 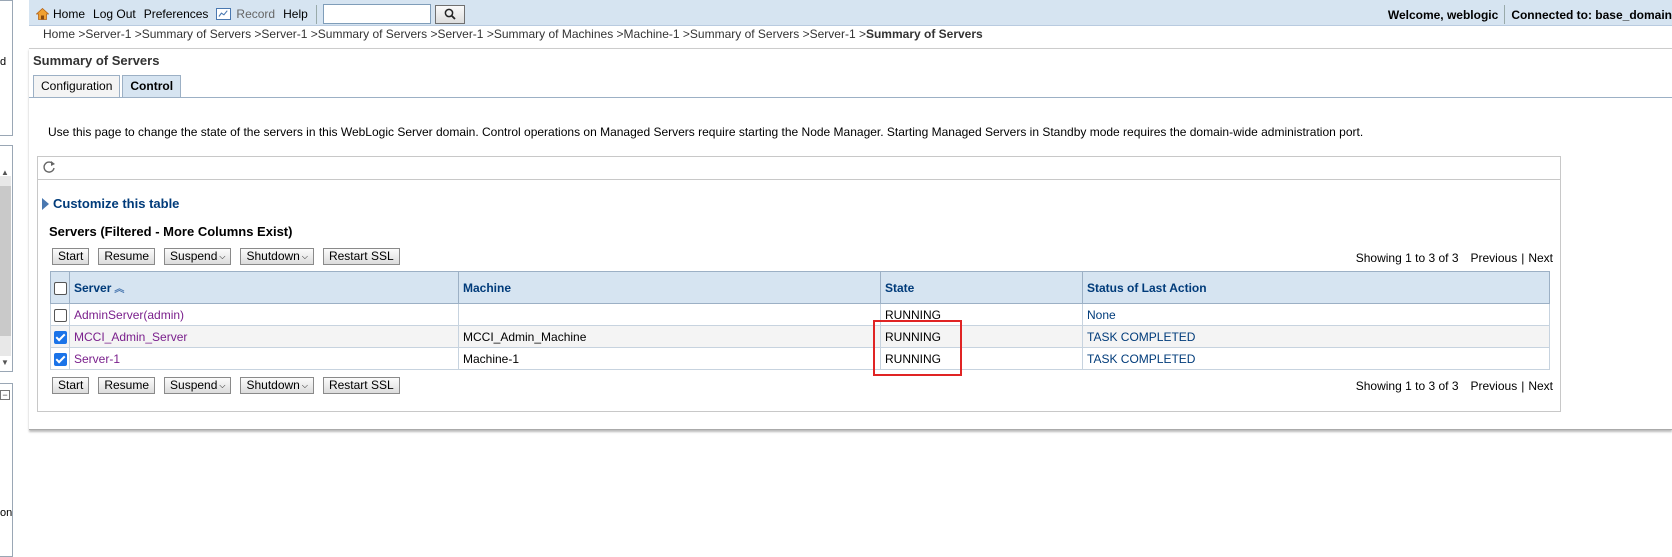 What do you see at coordinates (1591, 14) in the screenshot?
I see `connected-text: Connected to: base_domain` at bounding box center [1591, 14].